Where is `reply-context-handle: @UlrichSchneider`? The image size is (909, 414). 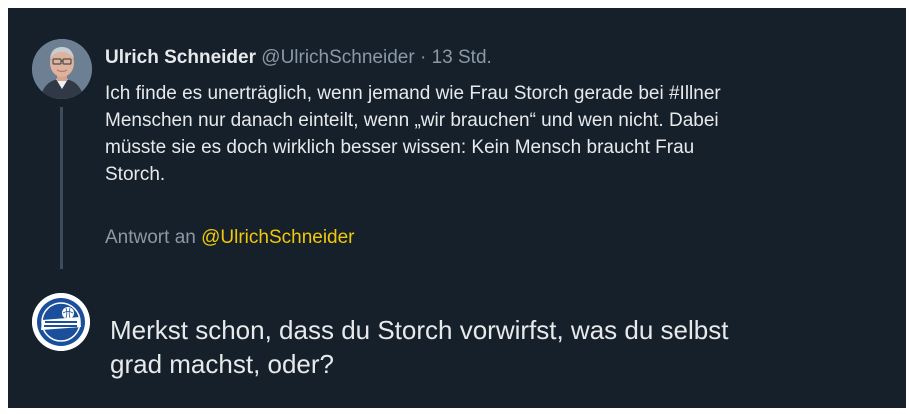
reply-context-handle: @UlrichSchneider is located at coordinates (277, 237).